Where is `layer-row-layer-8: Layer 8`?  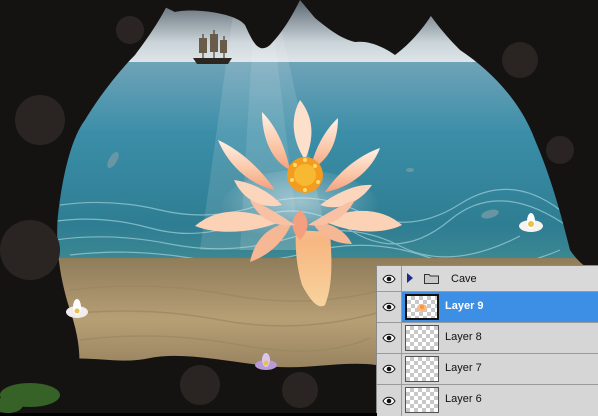
layer-row-layer-8: Layer 8 is located at coordinates (487, 338).